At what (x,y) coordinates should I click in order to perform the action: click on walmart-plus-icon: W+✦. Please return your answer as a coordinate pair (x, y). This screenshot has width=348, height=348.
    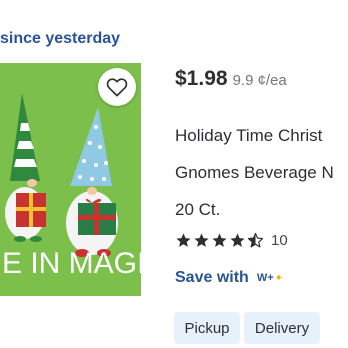
    Looking at the image, I should click on (270, 278).